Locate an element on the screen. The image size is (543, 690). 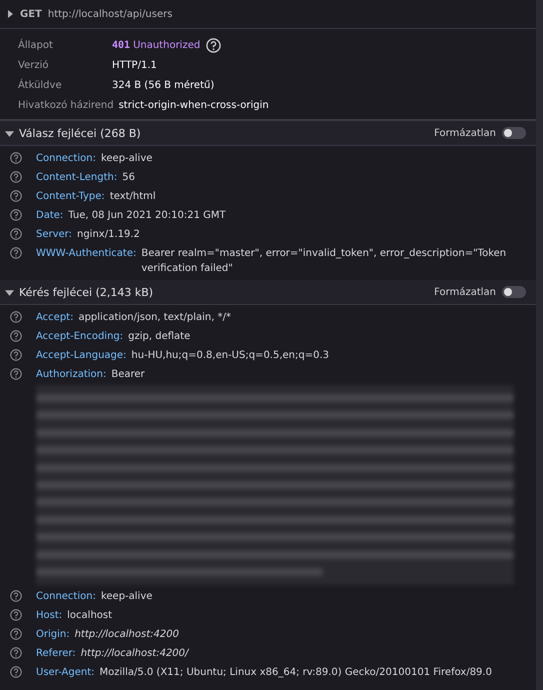
status-text: Unauthorized is located at coordinates (166, 45).